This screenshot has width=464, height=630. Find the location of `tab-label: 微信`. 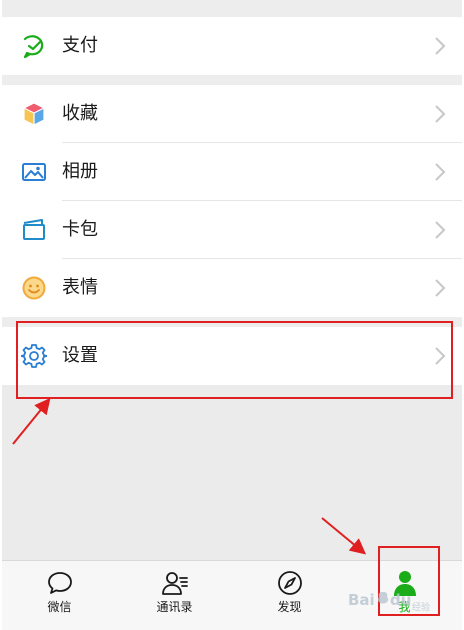

tab-label: 微信 is located at coordinates (59, 607).